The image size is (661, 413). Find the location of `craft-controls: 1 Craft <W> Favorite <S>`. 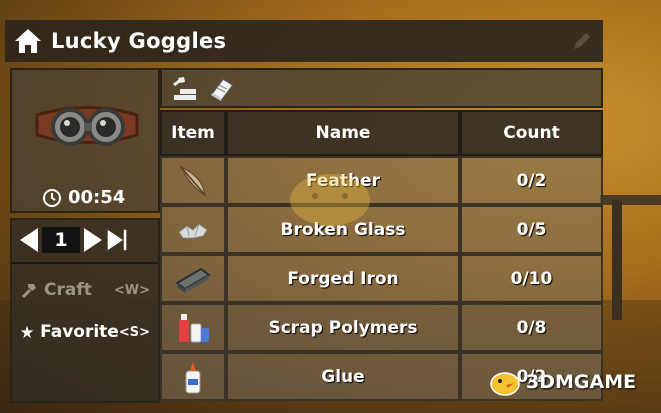

craft-controls: 1 Craft <W> Favorite <S> is located at coordinates (85, 310).